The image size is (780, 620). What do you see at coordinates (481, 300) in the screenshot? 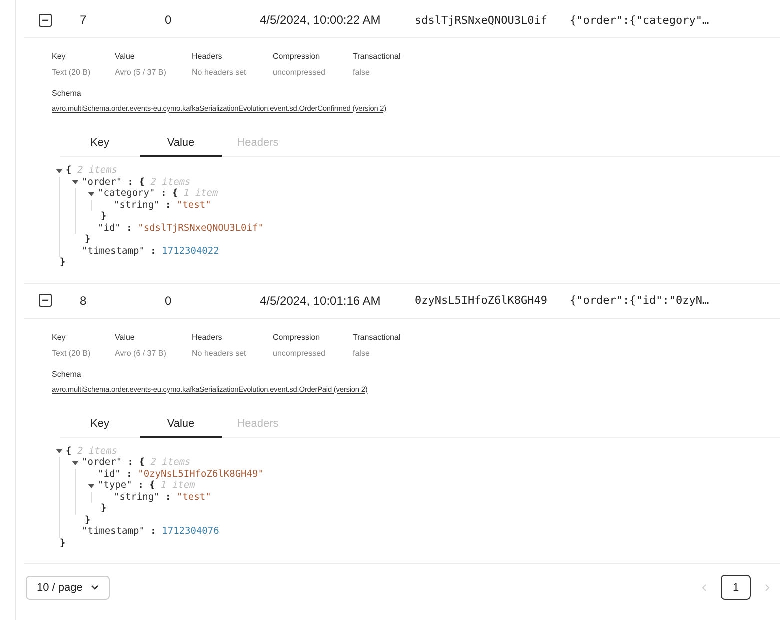
I see `table-cell-text: 0zyNsL5IHfoZ6lK8GH49` at bounding box center [481, 300].